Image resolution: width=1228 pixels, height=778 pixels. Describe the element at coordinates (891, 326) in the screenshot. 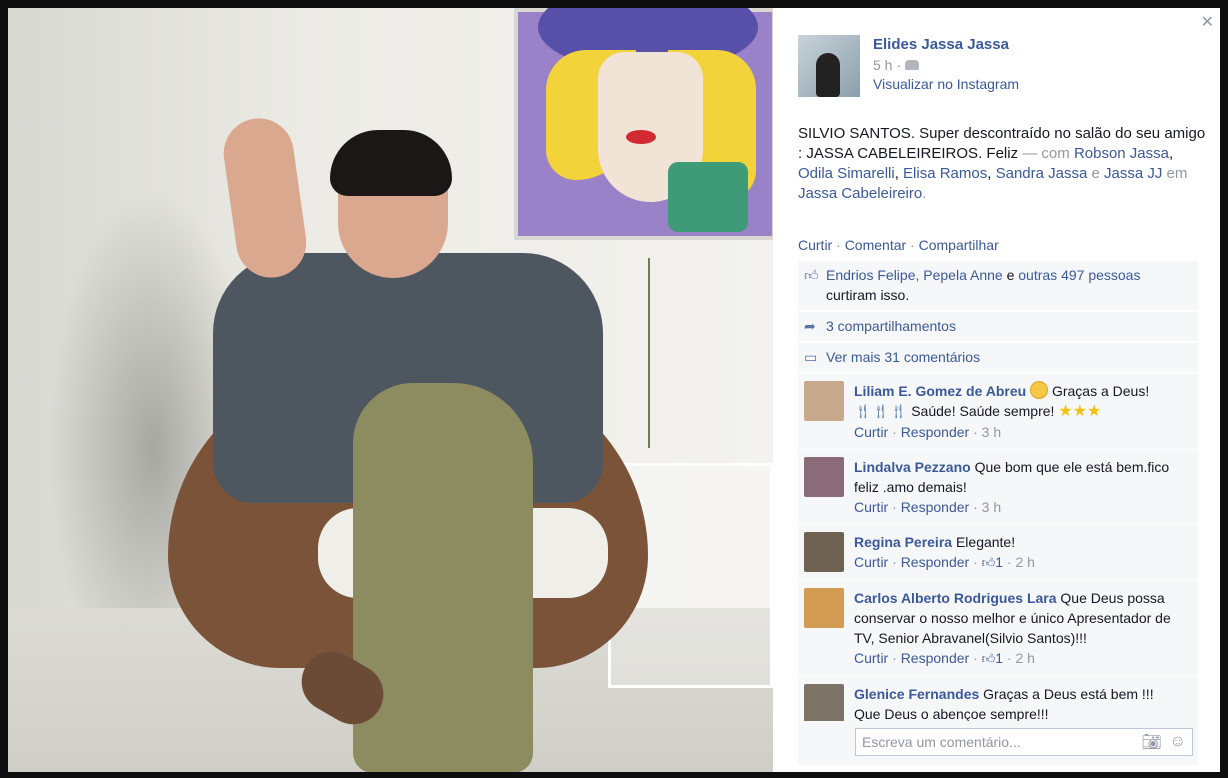

I see `shares-link: 3 compartilhamentos` at that location.